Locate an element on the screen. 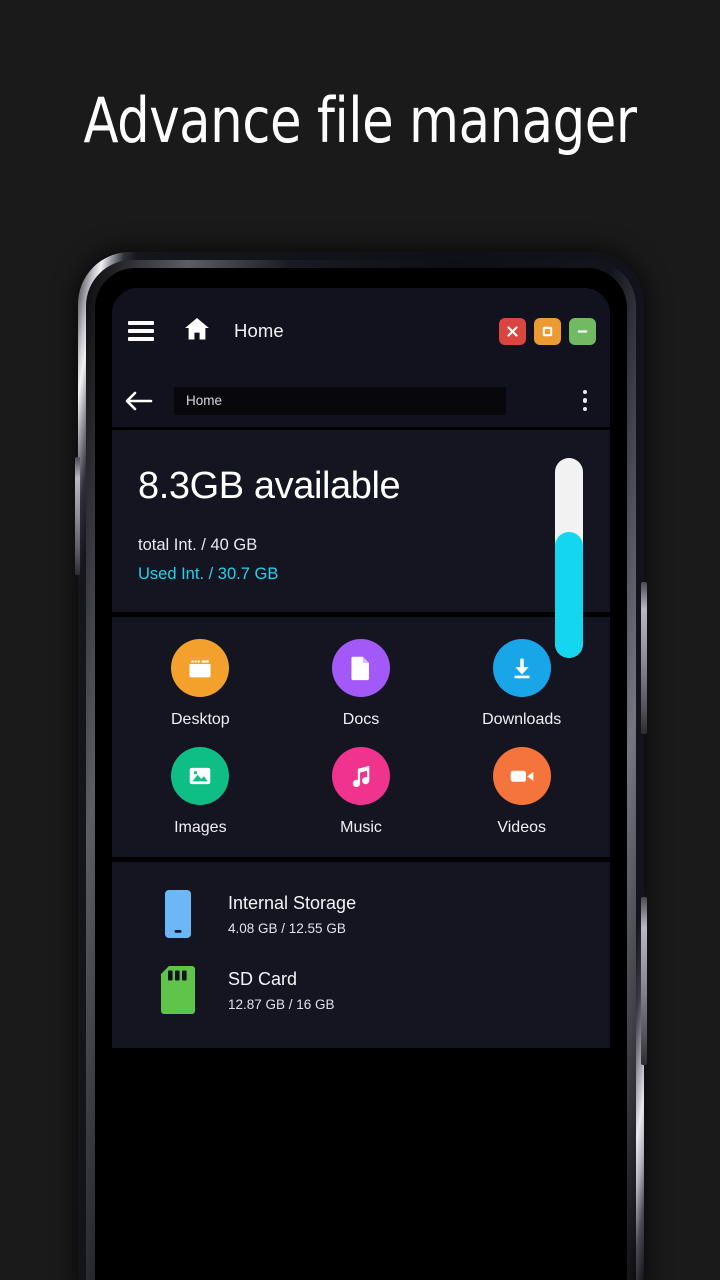  shortcut-label: Downloads is located at coordinates (522, 719).